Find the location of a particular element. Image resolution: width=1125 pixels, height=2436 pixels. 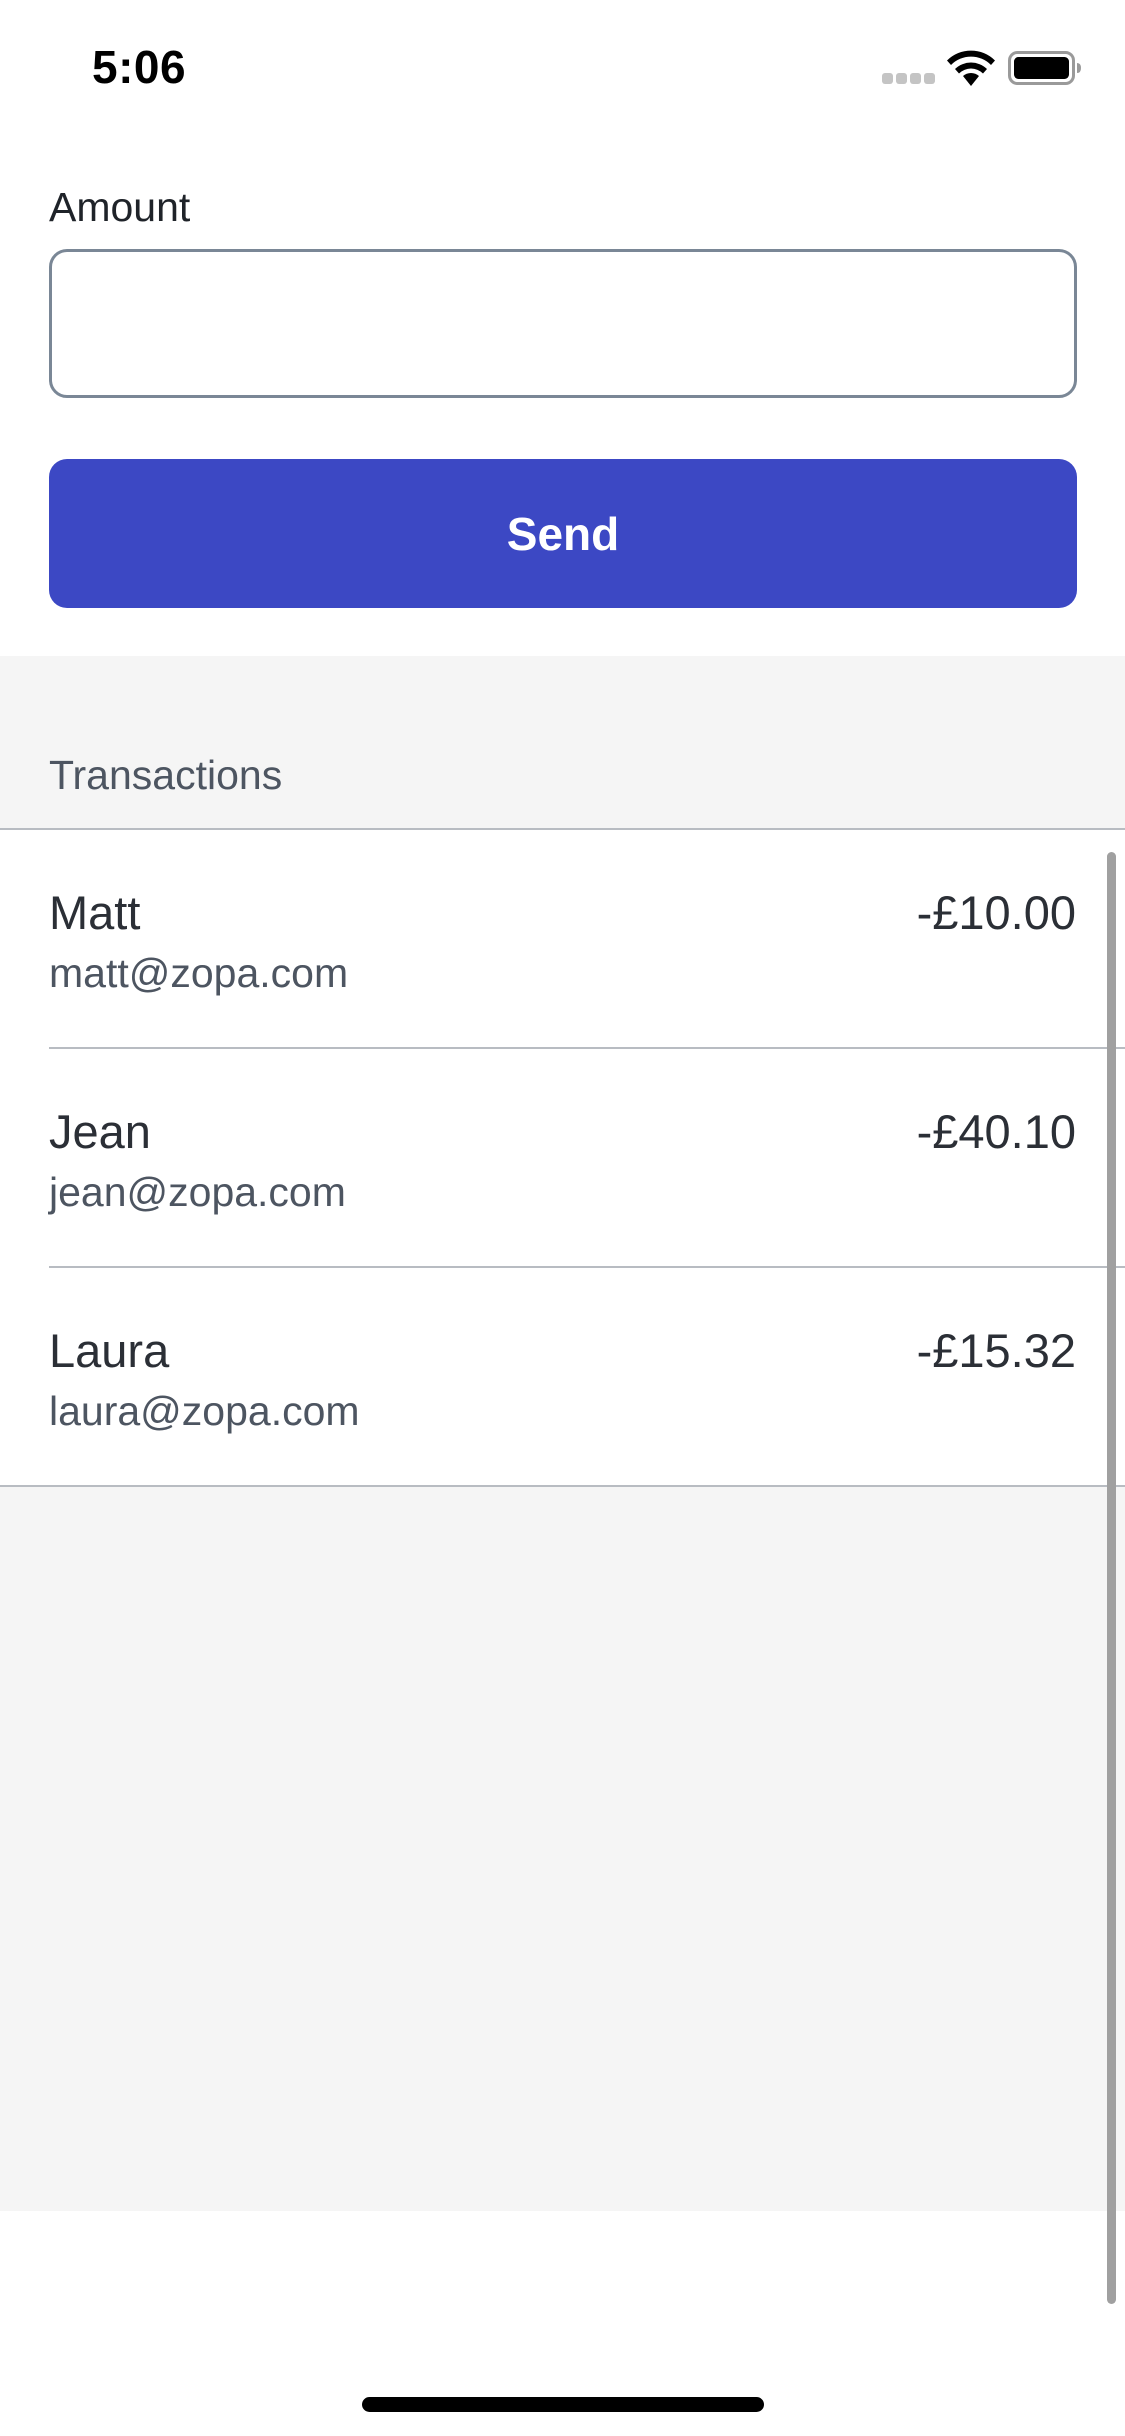

transaction-amount: -£15.32 is located at coordinates (996, 1350).